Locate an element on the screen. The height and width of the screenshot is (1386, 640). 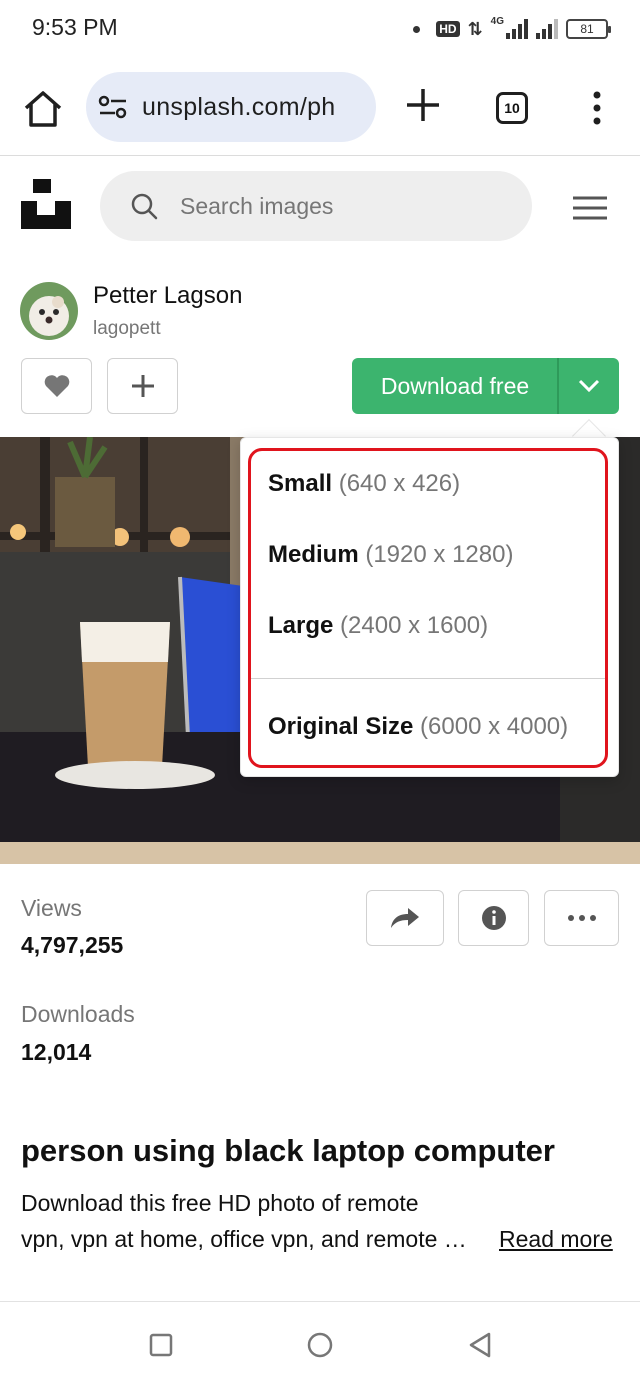
back-triangle-icon is located at coordinates (480, 1345).